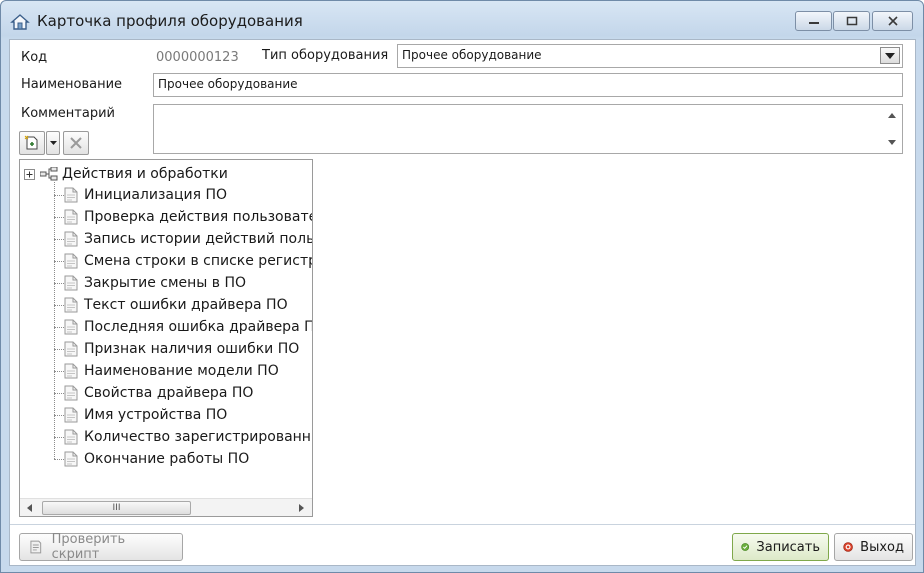 This screenshot has width=924, height=573. What do you see at coordinates (528, 129) in the screenshot?
I see `comment-field` at bounding box center [528, 129].